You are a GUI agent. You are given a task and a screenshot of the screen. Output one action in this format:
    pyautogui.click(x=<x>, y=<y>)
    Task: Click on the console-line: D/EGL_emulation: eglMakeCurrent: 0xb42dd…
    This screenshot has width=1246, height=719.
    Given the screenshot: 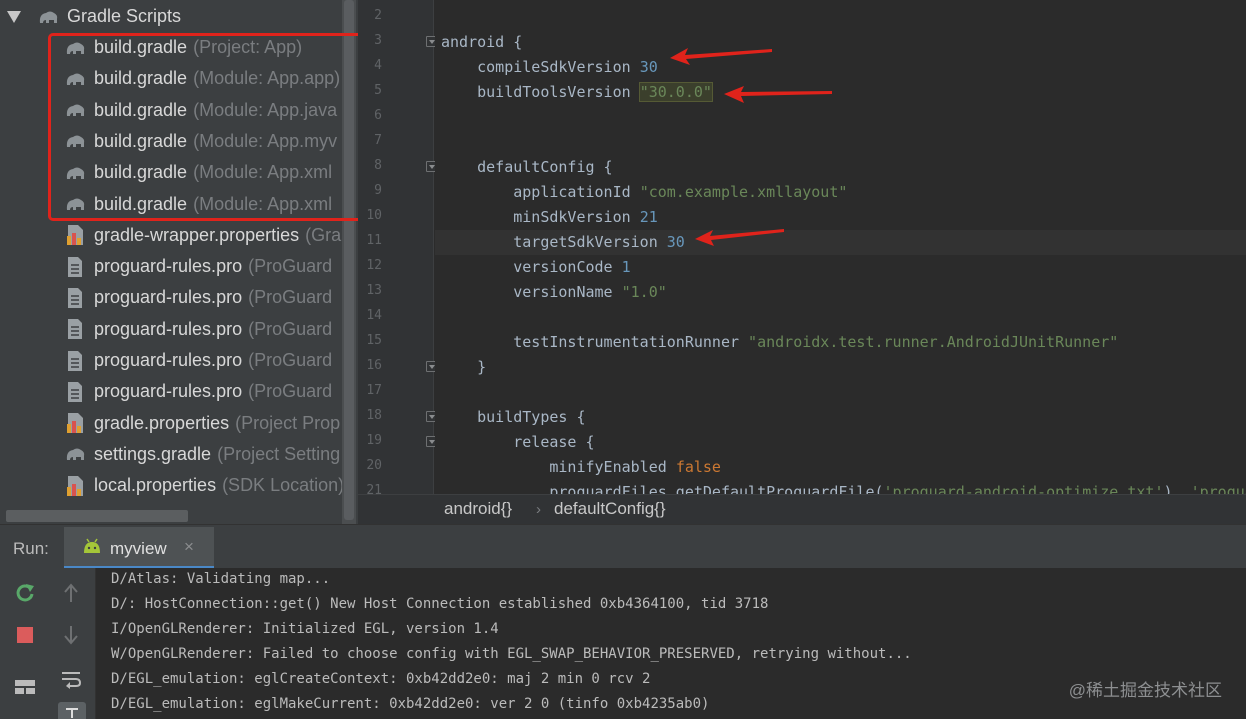 What is the action you would take?
    pyautogui.click(x=410, y=704)
    